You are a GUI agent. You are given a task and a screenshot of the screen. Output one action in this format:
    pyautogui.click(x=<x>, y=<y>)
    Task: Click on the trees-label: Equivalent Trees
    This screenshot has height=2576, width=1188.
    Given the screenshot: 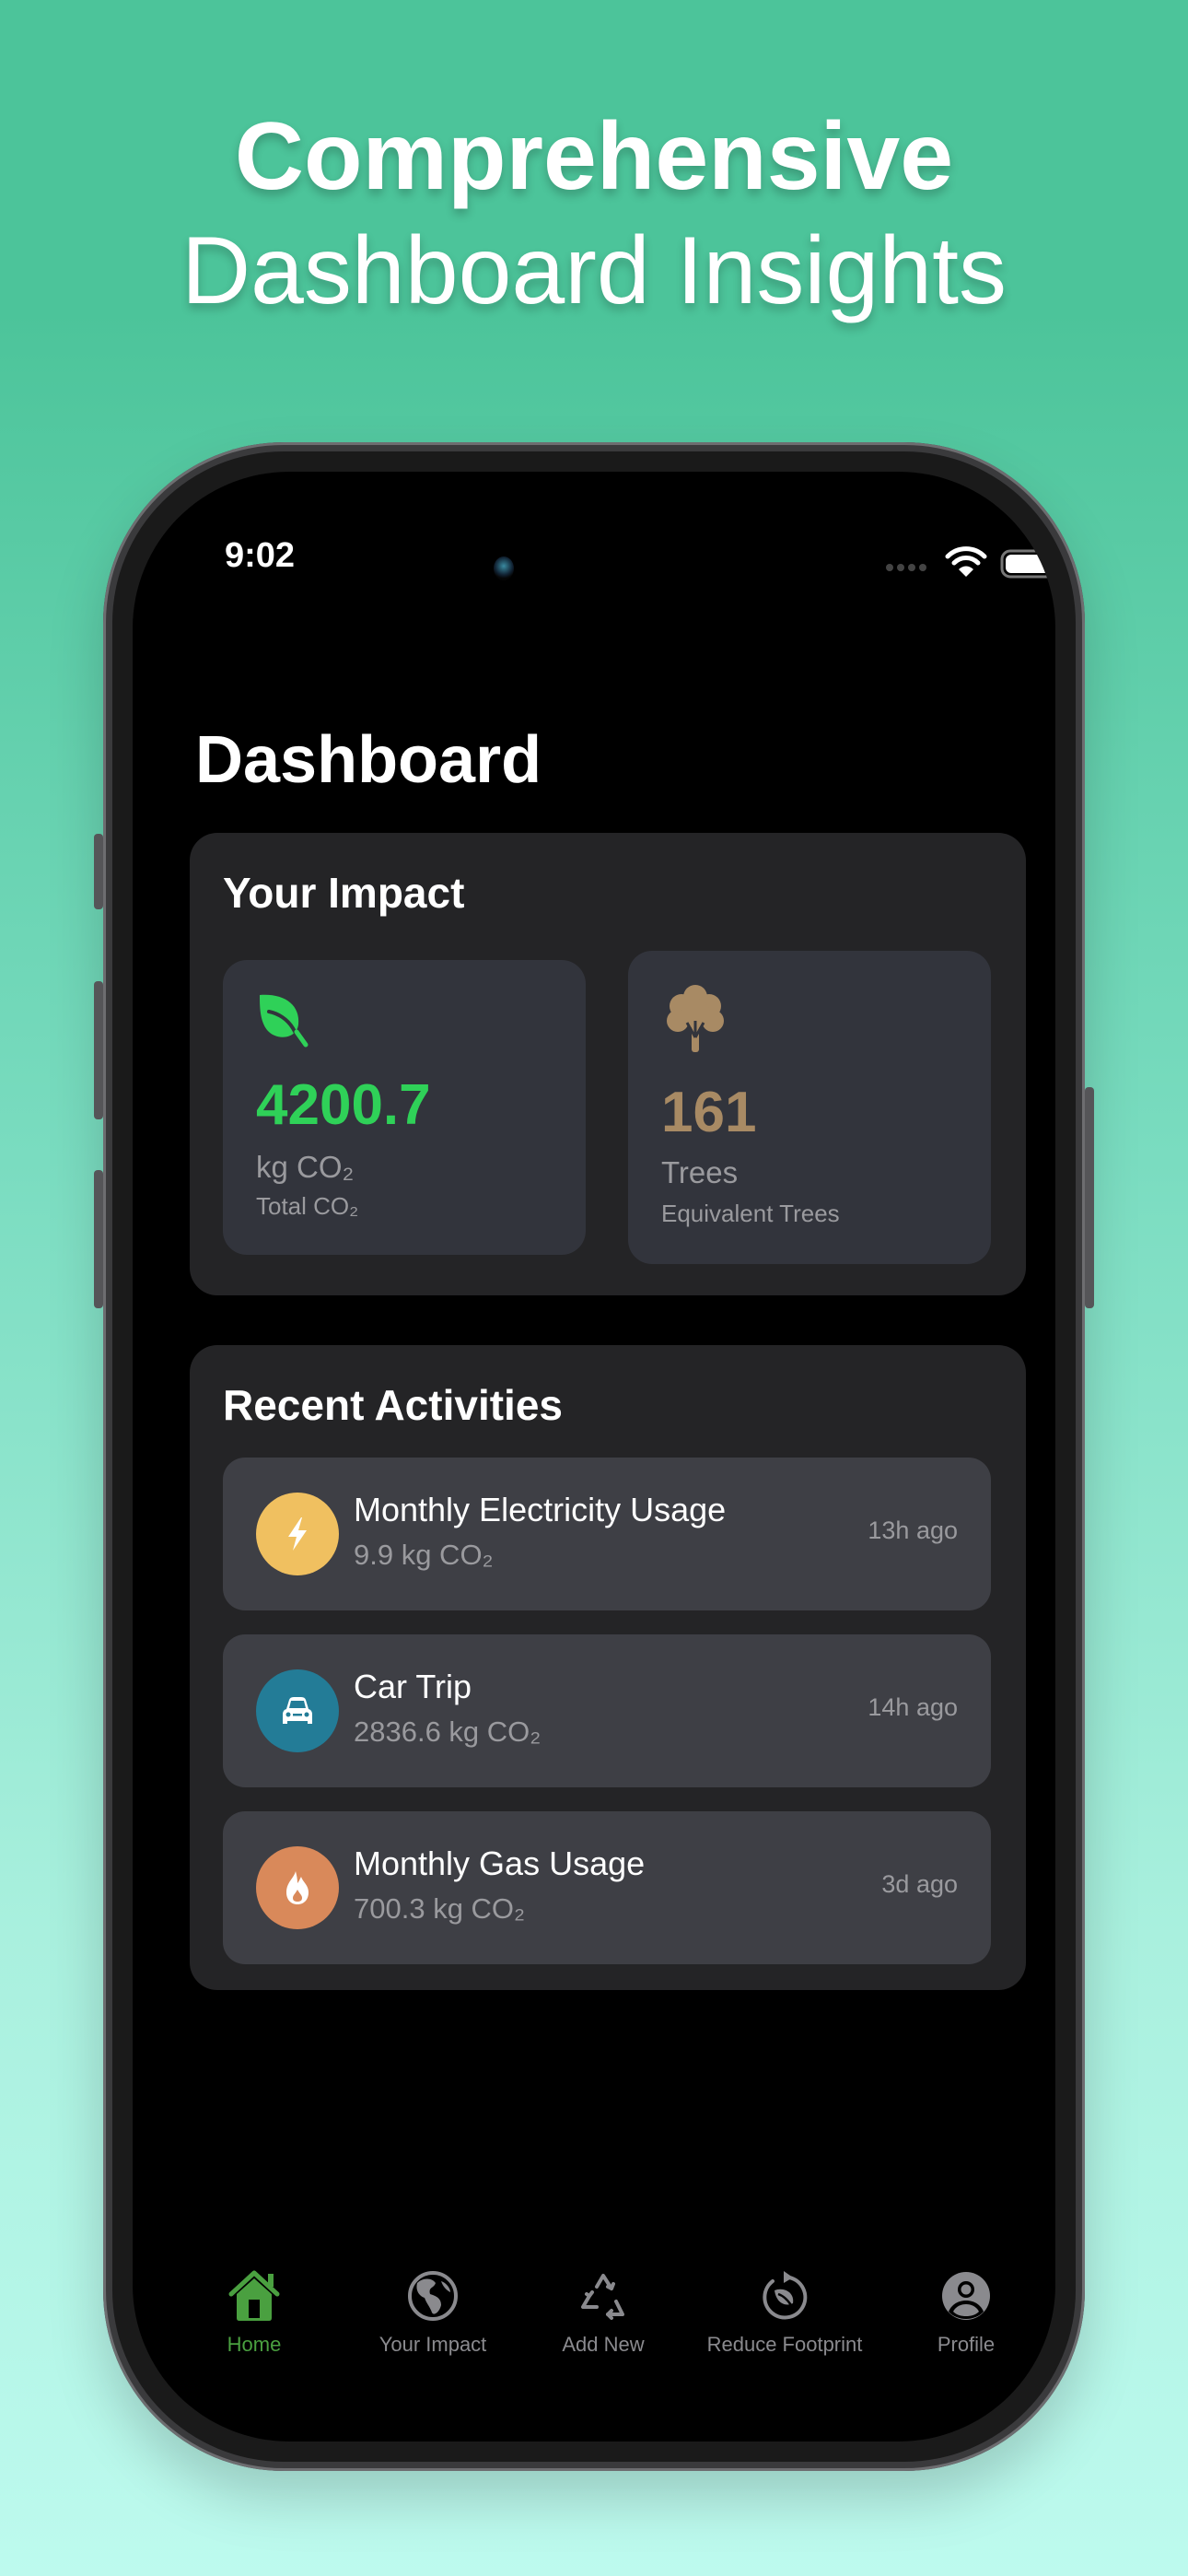 What is the action you would take?
    pyautogui.click(x=750, y=1213)
    